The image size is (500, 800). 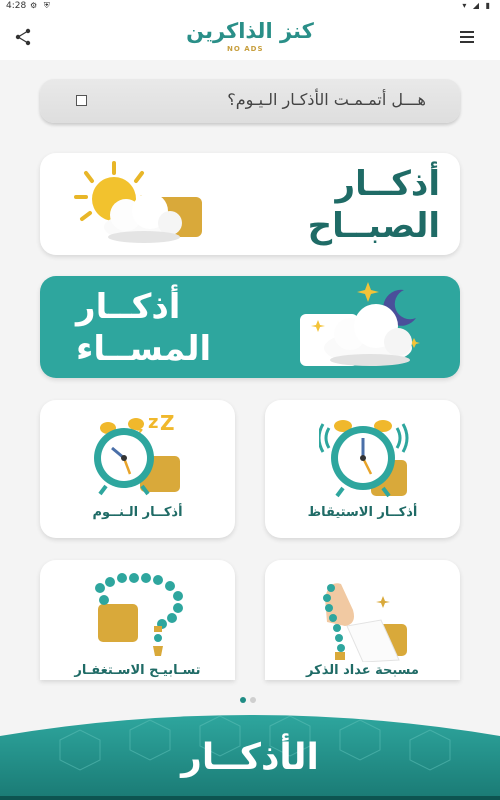 What do you see at coordinates (362, 512) in the screenshot?
I see `waking-card-label: أذكــار الاستيقاظ` at bounding box center [362, 512].